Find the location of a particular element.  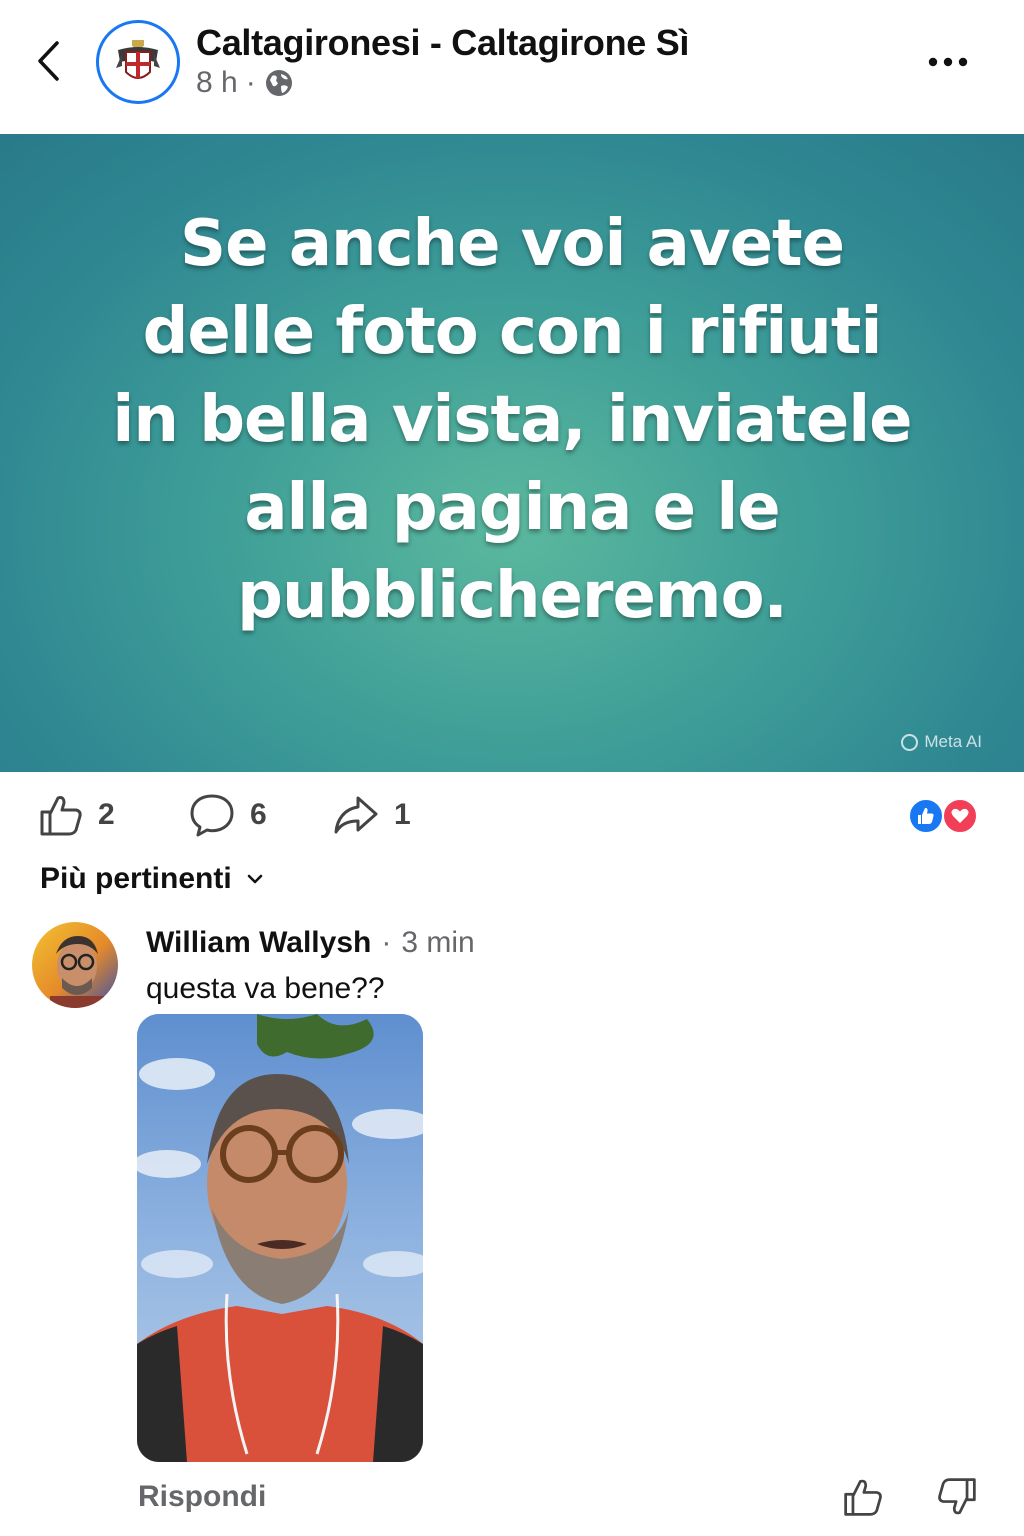

comment-author-avatar is located at coordinates (75, 965).